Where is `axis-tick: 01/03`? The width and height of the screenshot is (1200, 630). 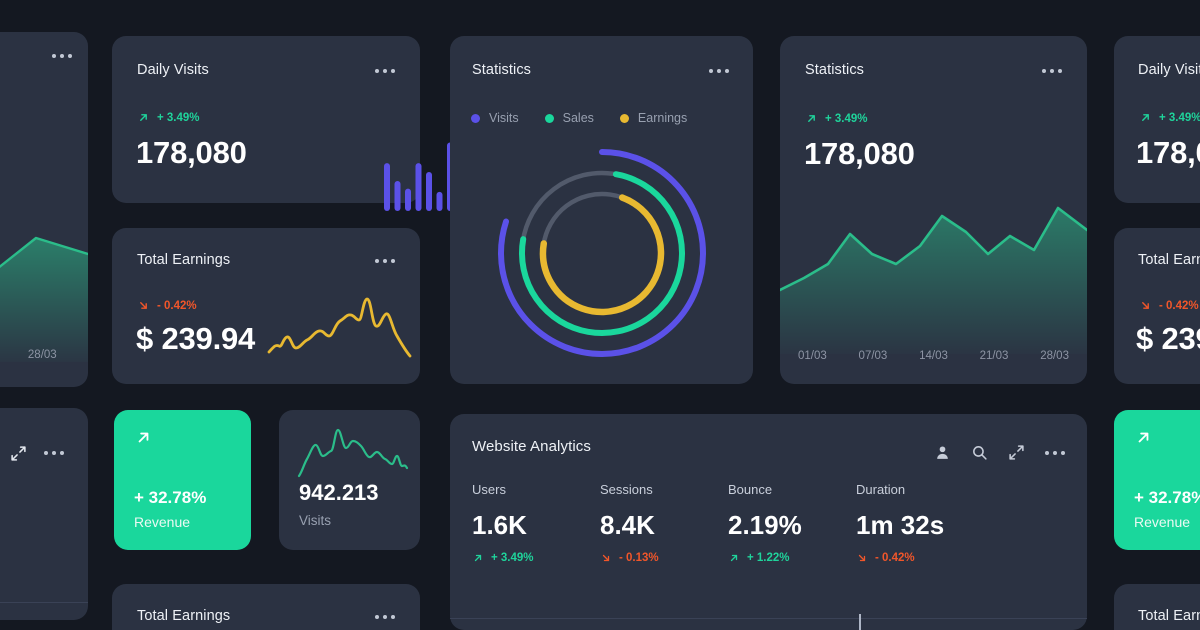
axis-tick: 01/03 is located at coordinates (812, 356).